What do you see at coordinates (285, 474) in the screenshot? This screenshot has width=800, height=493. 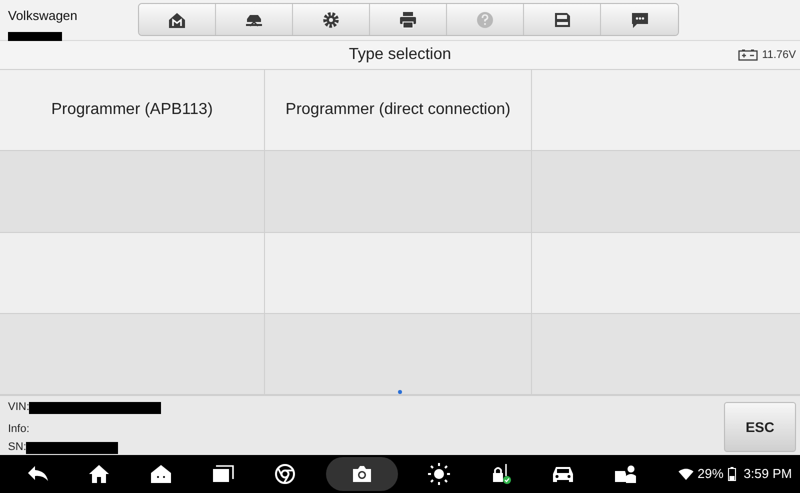 I see `browser-icon` at bounding box center [285, 474].